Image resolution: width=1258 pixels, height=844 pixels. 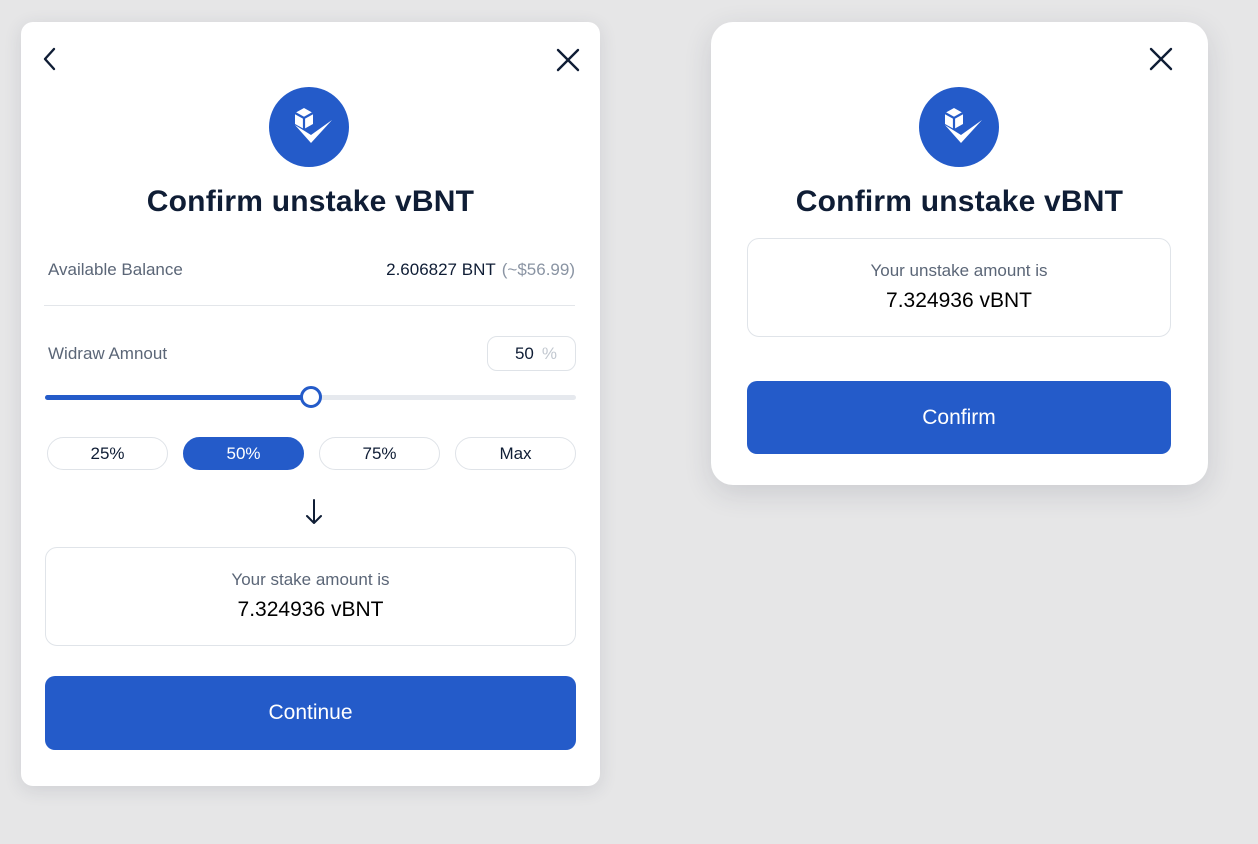 I want to click on slider-thumb, so click(x=310, y=397).